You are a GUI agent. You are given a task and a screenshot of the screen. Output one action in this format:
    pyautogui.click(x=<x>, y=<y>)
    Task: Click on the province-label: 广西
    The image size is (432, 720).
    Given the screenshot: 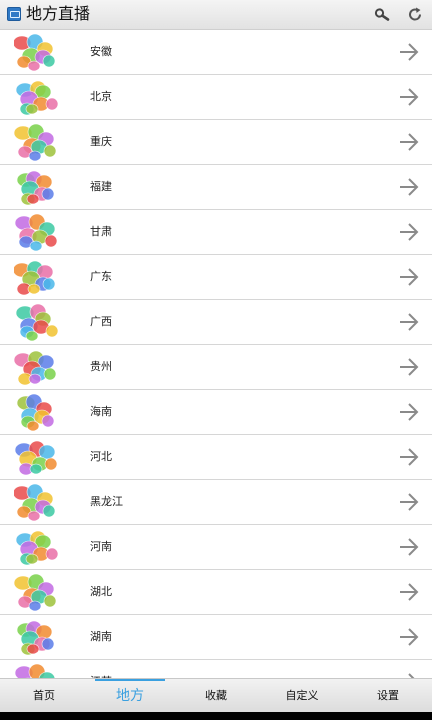 What is the action you would take?
    pyautogui.click(x=101, y=321)
    